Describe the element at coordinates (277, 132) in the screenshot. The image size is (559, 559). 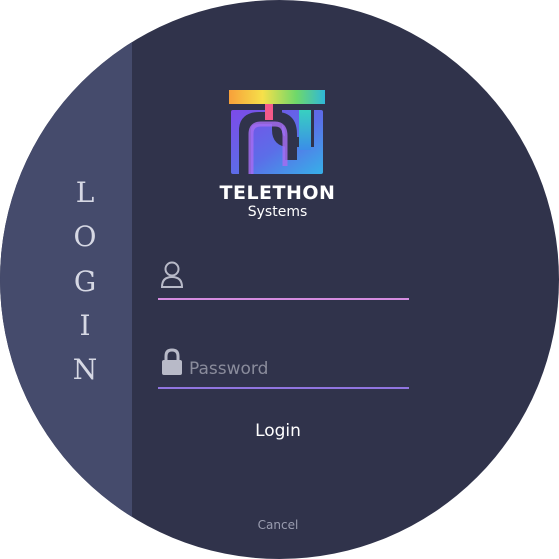
I see `telethon-logo` at that location.